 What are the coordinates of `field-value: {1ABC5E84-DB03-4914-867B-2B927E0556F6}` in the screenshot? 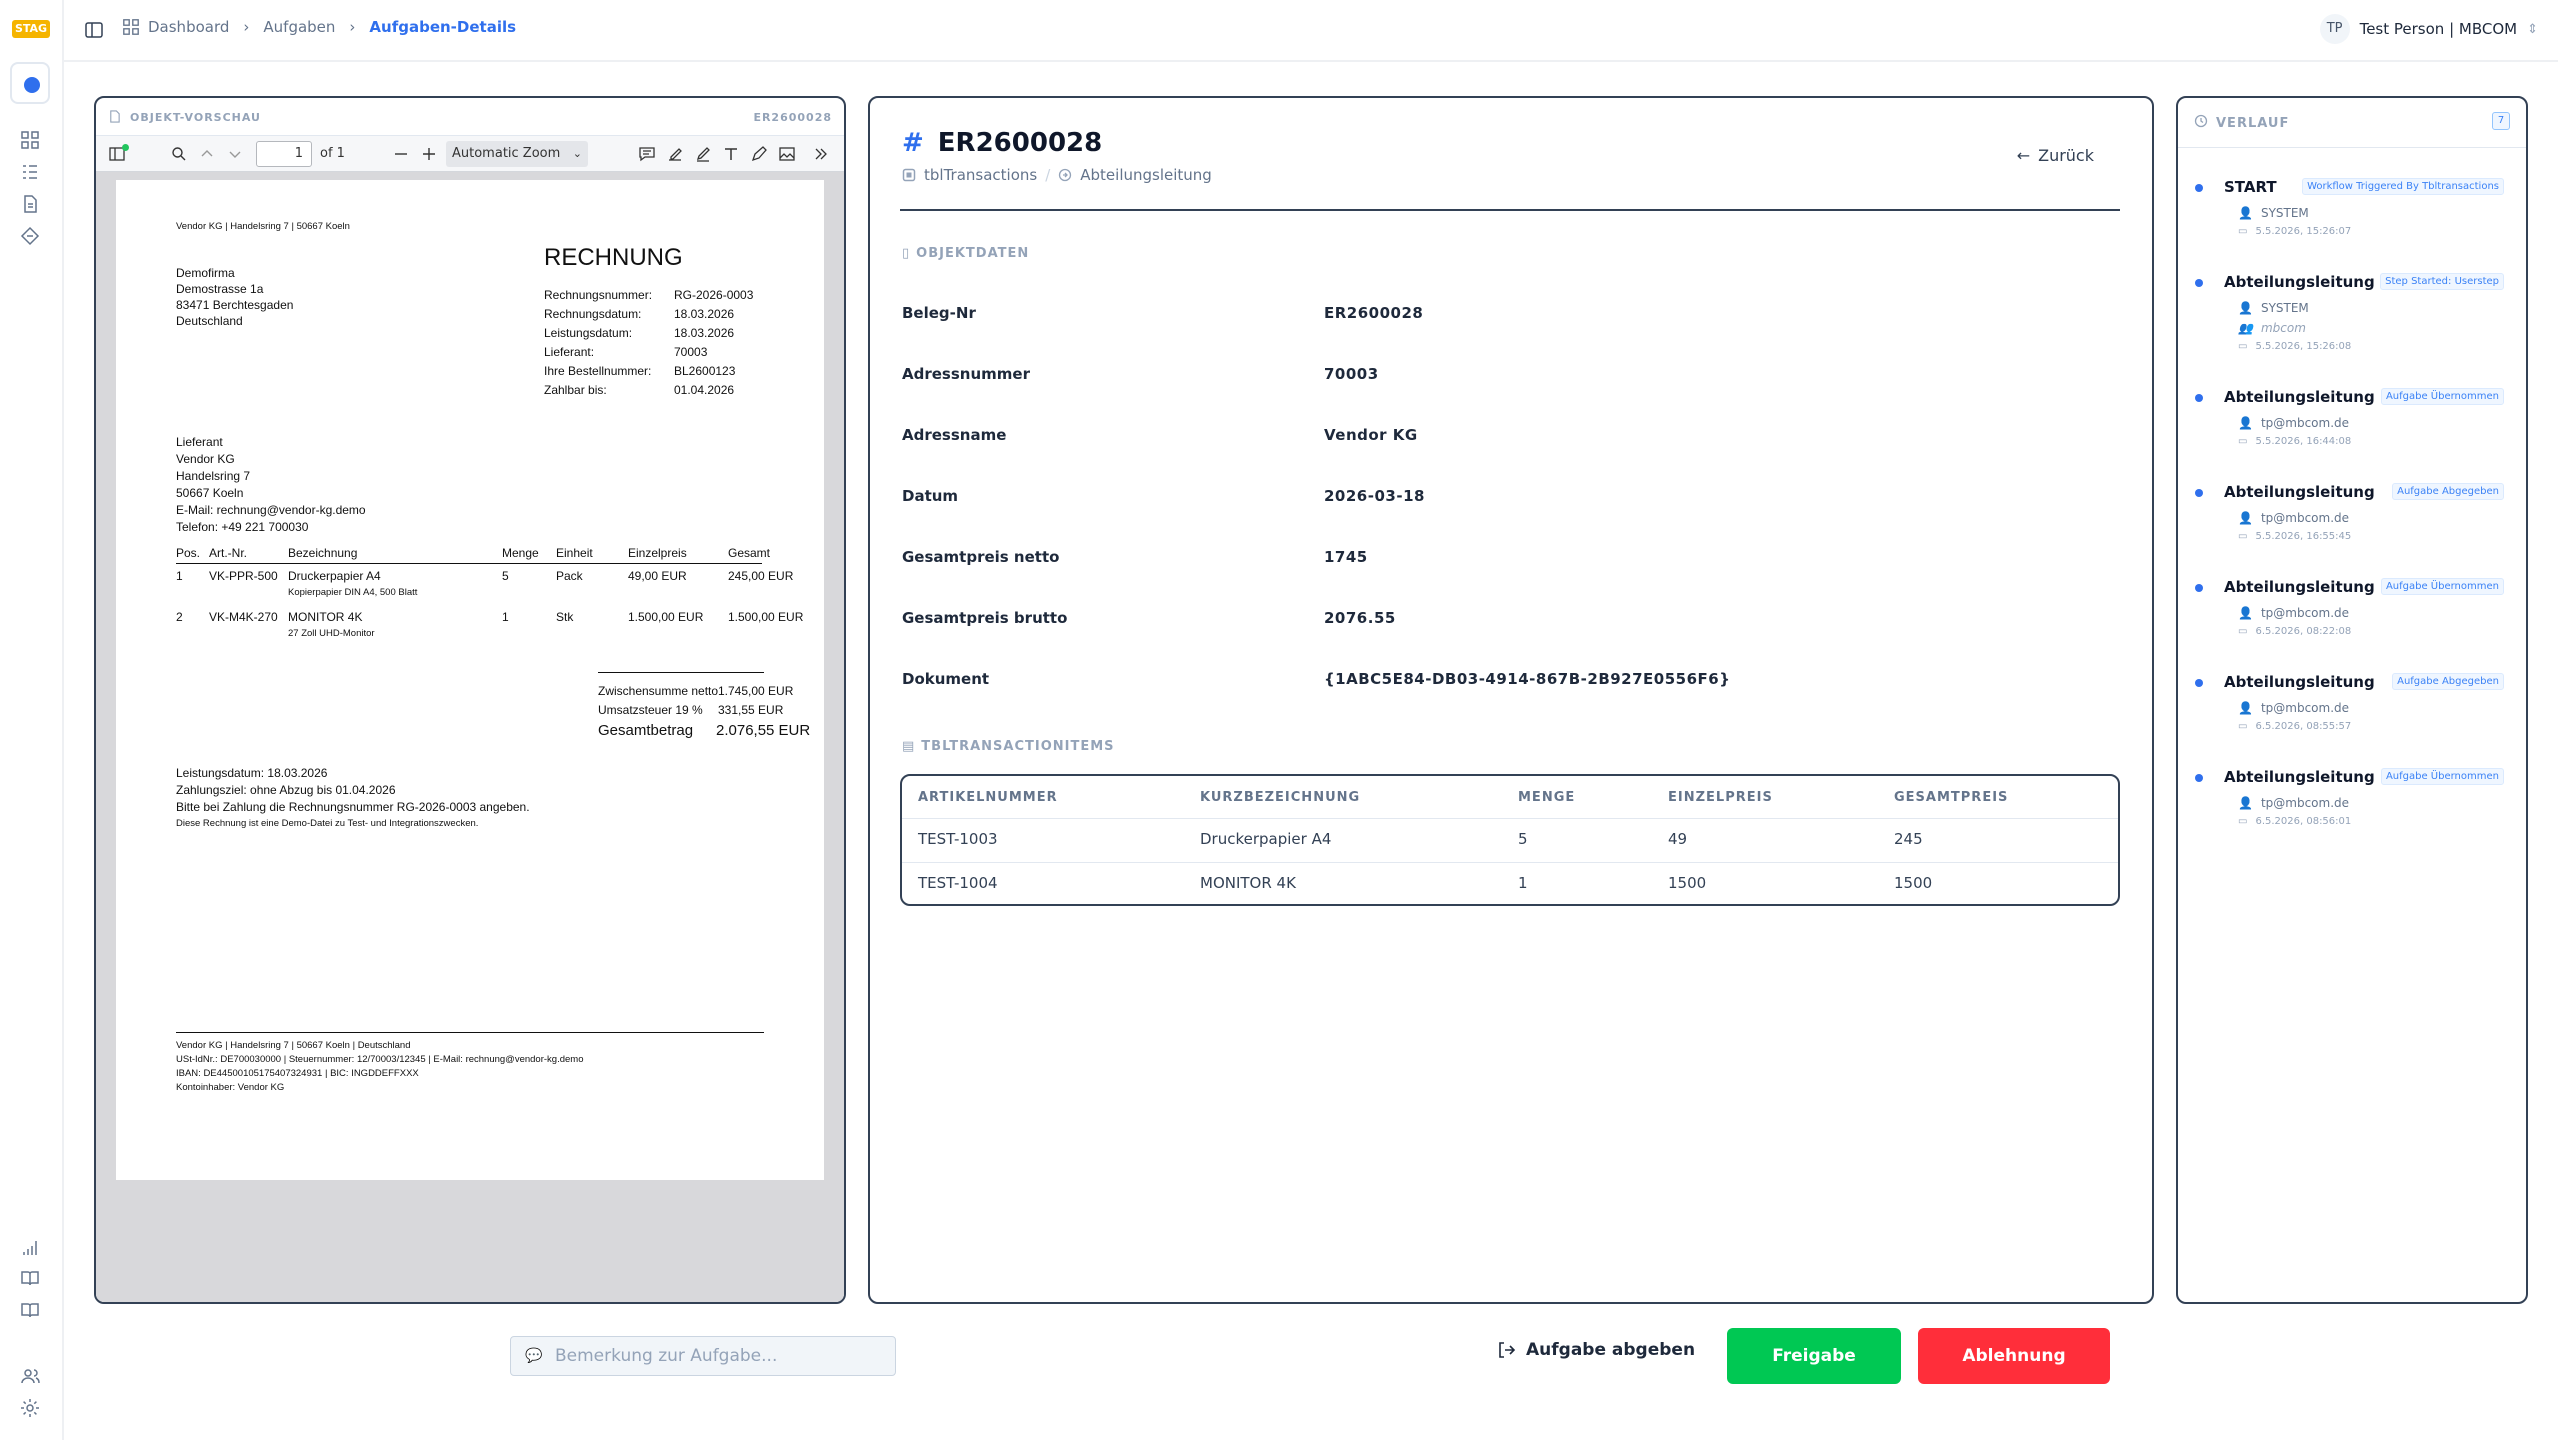 It's located at (1527, 679).